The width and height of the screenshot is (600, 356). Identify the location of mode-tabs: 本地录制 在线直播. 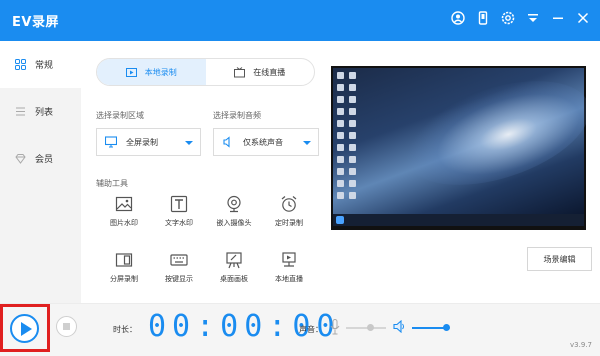
(205, 72).